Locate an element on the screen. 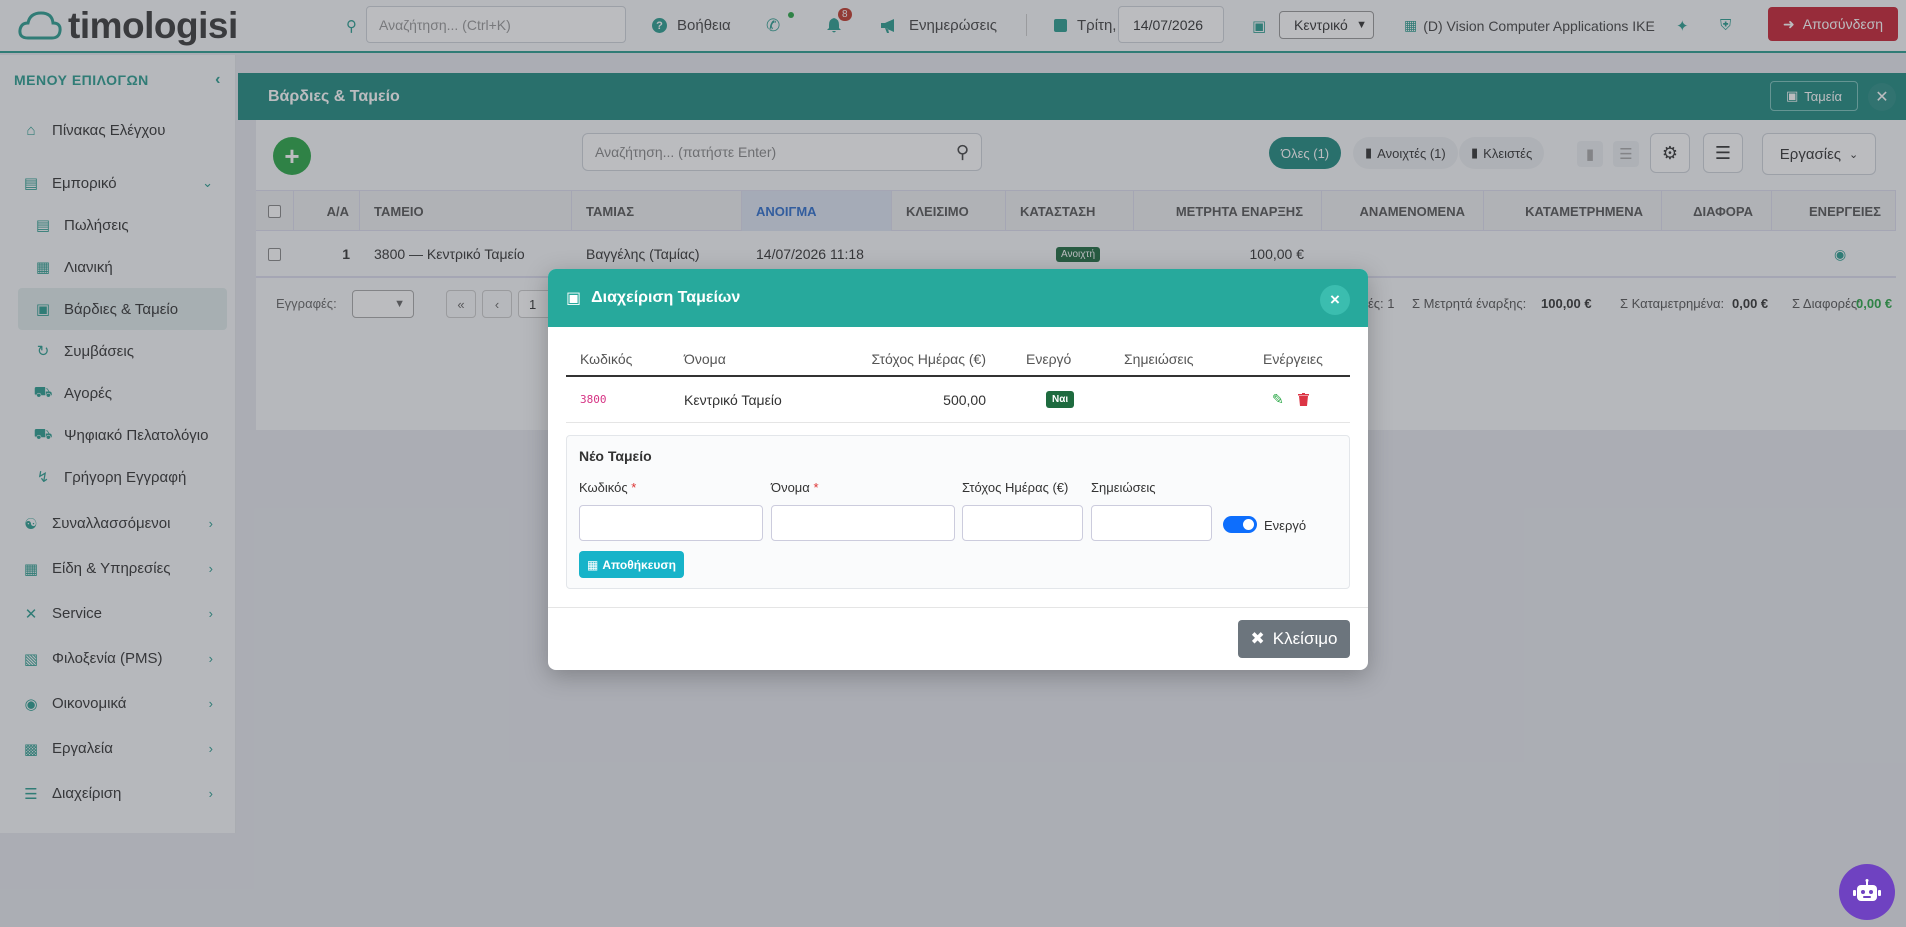  col-active: Ενεργό is located at coordinates (1049, 359).